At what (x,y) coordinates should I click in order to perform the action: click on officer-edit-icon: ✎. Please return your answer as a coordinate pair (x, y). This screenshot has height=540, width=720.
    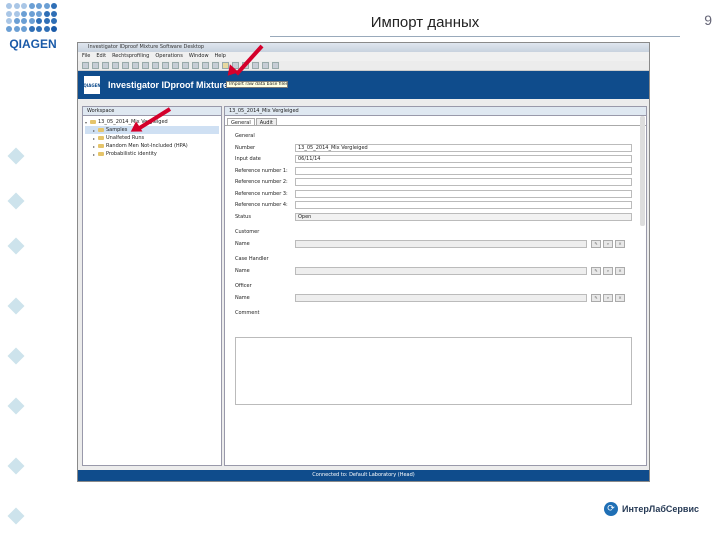
    Looking at the image, I should click on (596, 297).